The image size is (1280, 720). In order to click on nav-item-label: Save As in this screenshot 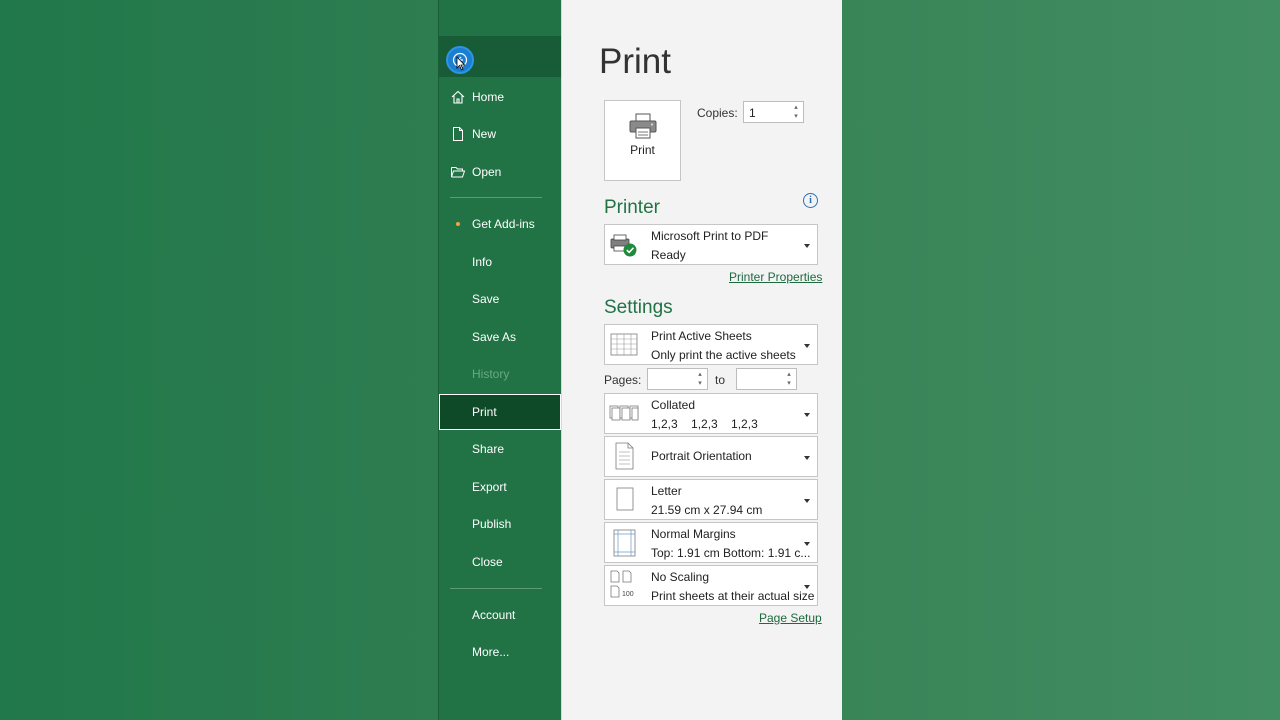, I will do `click(494, 337)`.